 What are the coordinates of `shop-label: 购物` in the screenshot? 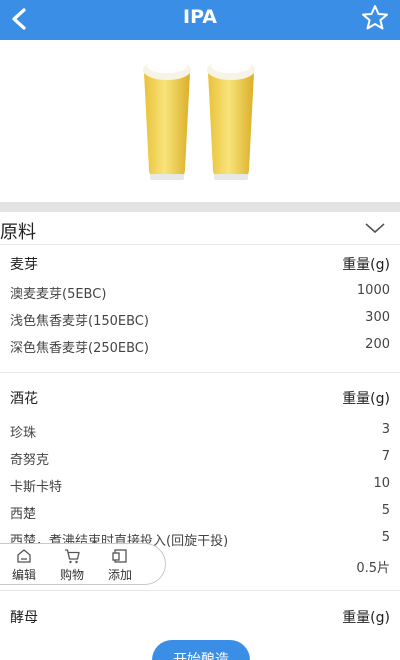 It's located at (71, 575).